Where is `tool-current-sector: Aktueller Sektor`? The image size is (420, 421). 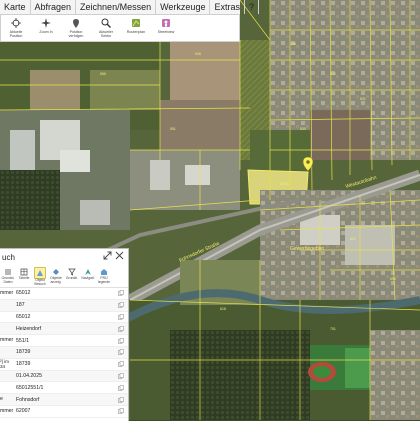 tool-current-sector: Aktueller Sektor is located at coordinates (106, 28).